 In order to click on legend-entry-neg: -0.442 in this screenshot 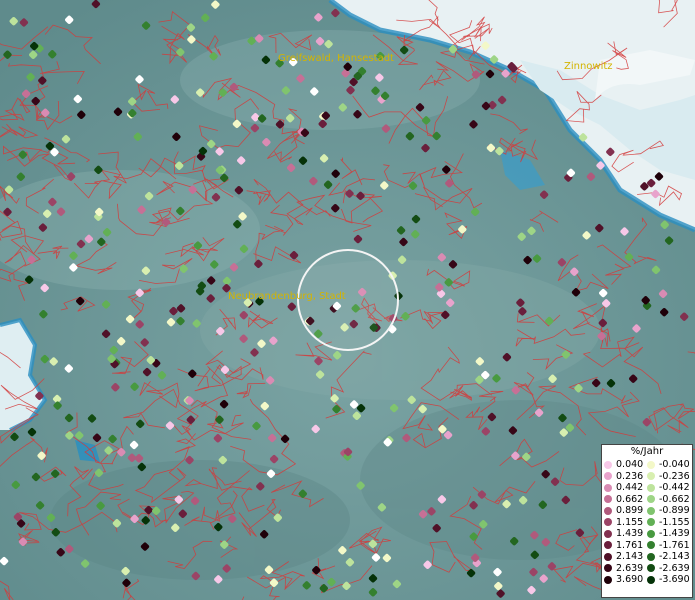, I will do `click(668, 487)`.